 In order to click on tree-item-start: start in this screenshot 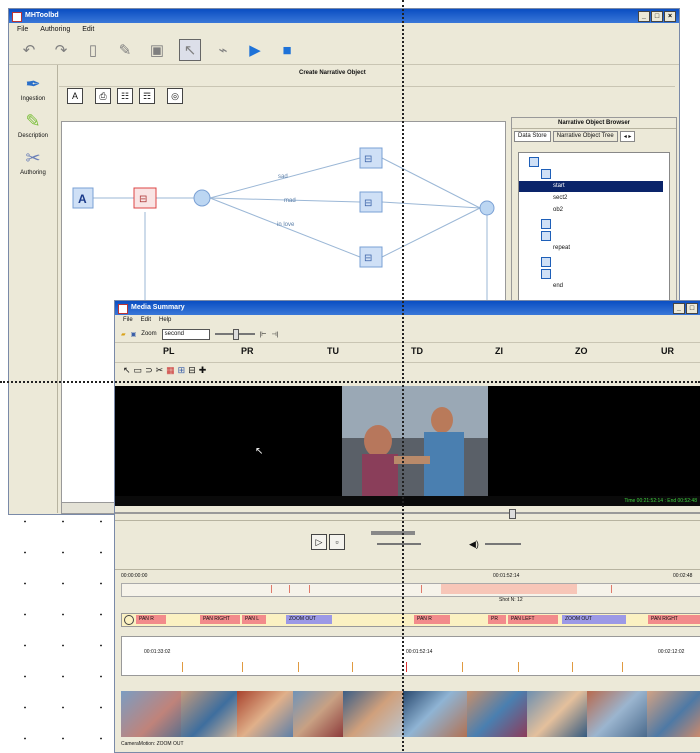, I will do `click(591, 186)`.